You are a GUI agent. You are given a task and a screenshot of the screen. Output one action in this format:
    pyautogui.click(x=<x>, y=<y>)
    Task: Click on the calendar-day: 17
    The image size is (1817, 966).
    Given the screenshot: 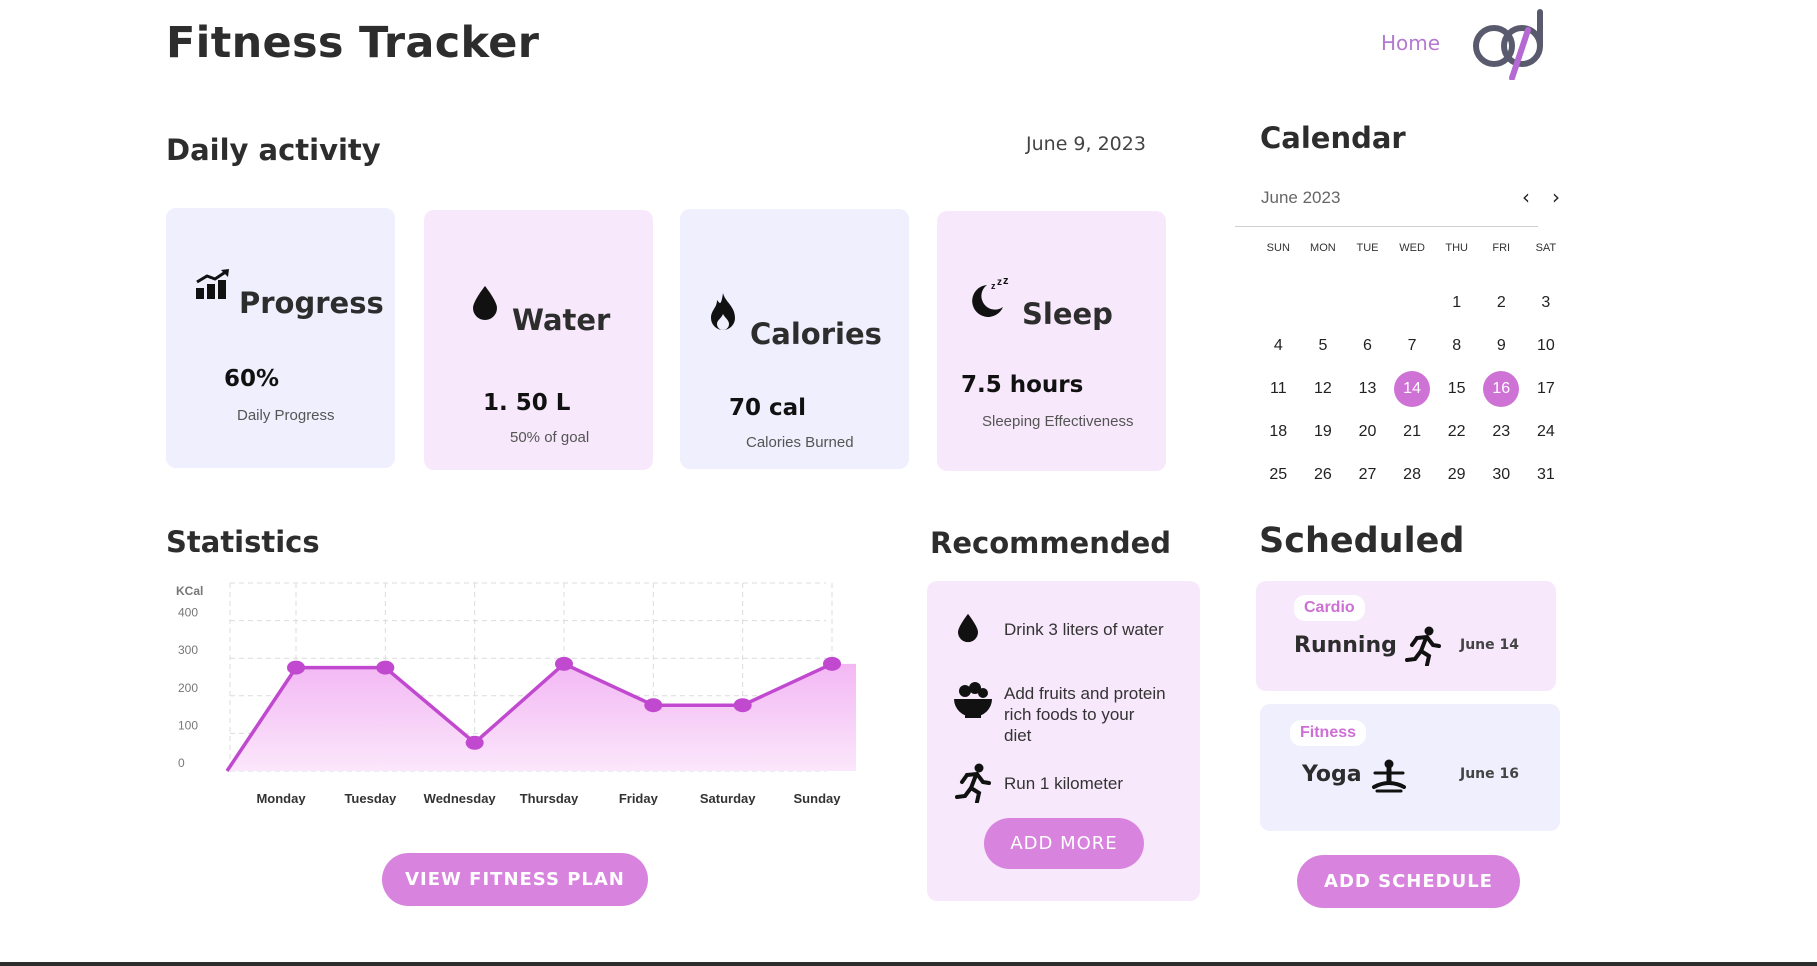 What is the action you would take?
    pyautogui.click(x=1546, y=388)
    